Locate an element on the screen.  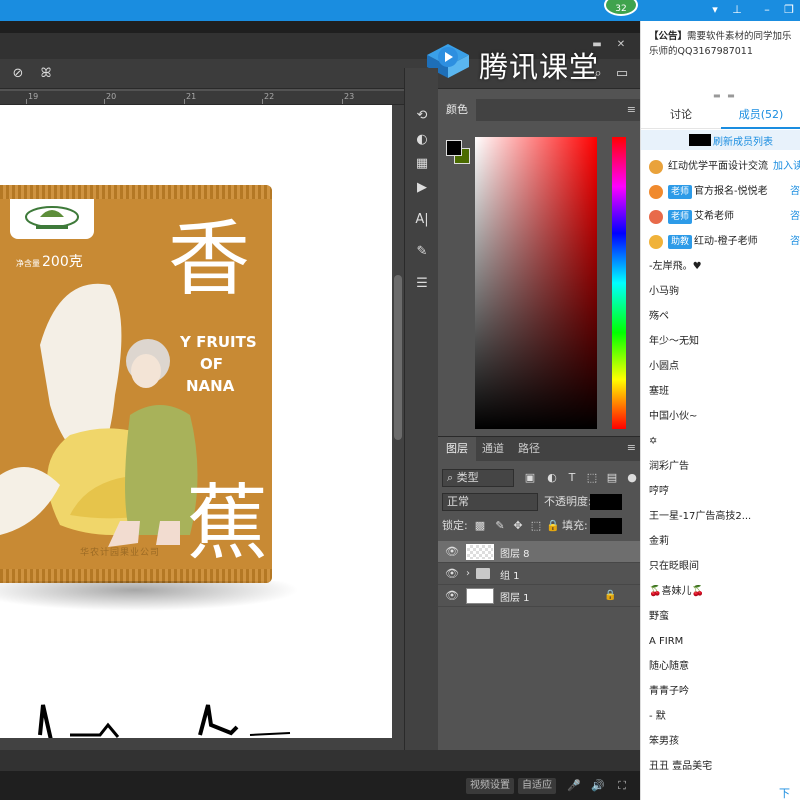
volume-icon: 🔊 is located at coordinates (598, 786).